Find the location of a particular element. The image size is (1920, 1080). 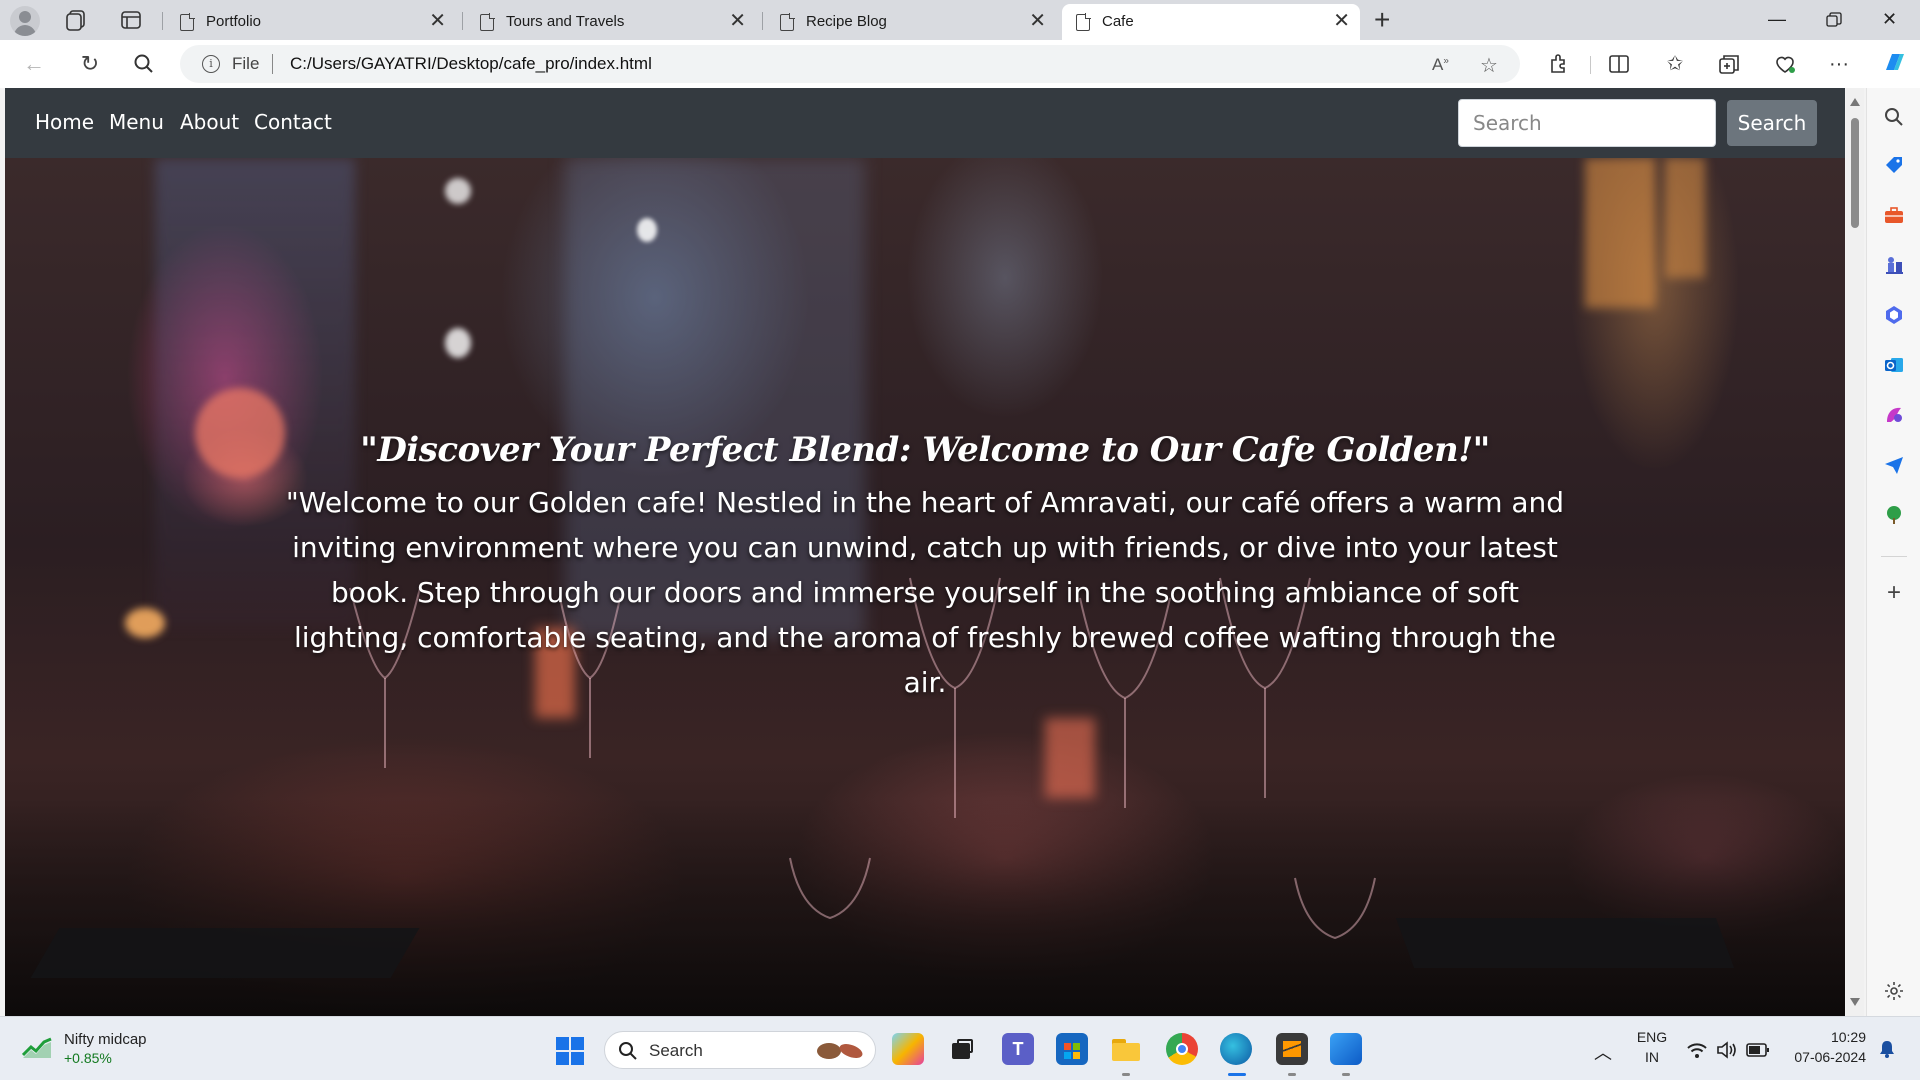

wifi-icon is located at coordinates (1697, 1050).